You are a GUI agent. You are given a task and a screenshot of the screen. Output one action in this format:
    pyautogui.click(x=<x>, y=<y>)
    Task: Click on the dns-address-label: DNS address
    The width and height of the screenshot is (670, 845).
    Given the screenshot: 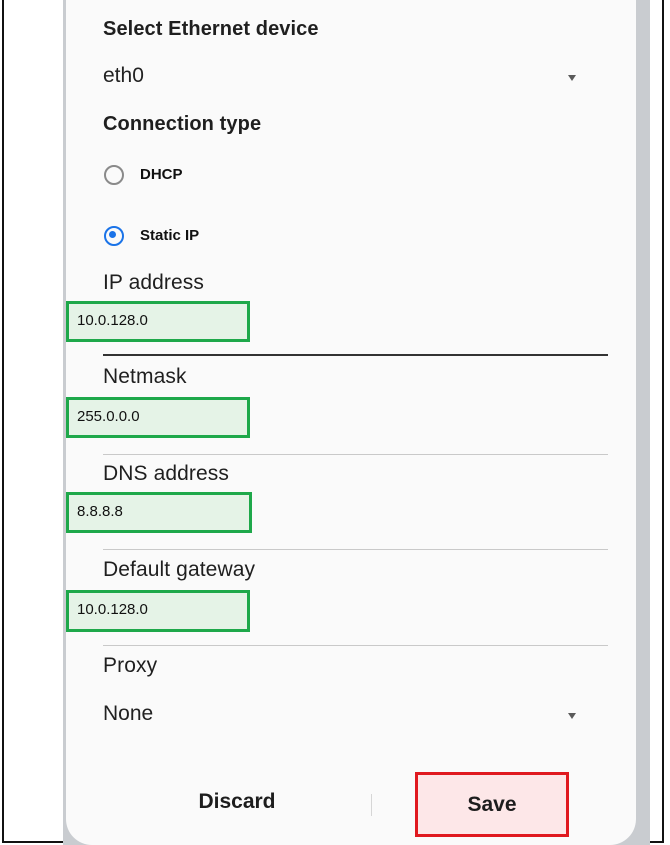 What is the action you would take?
    pyautogui.click(x=166, y=473)
    